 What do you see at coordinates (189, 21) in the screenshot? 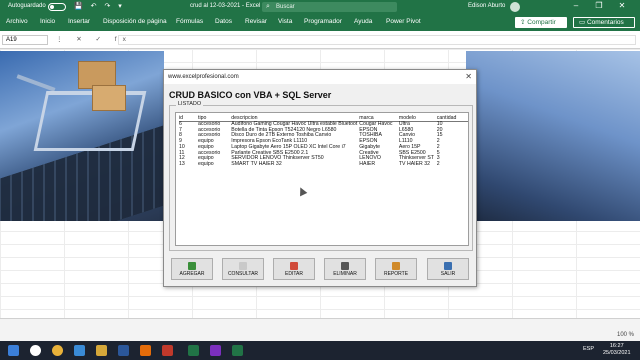
I see `tab-formulas: Fórmulas` at bounding box center [189, 21].